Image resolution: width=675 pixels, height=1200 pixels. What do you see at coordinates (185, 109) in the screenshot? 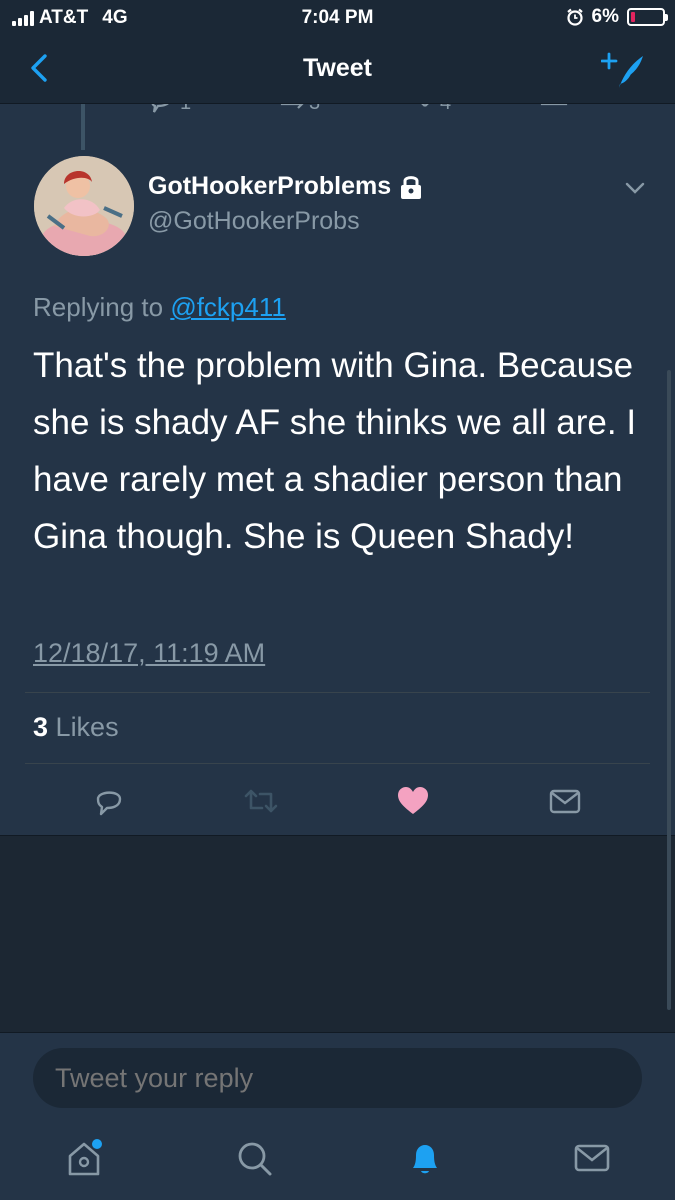
I see `previous-reply-count: 1` at bounding box center [185, 109].